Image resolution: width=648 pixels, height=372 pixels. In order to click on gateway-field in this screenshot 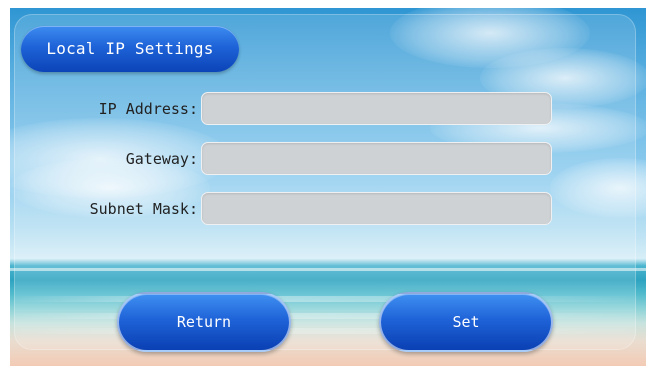, I will do `click(376, 158)`.